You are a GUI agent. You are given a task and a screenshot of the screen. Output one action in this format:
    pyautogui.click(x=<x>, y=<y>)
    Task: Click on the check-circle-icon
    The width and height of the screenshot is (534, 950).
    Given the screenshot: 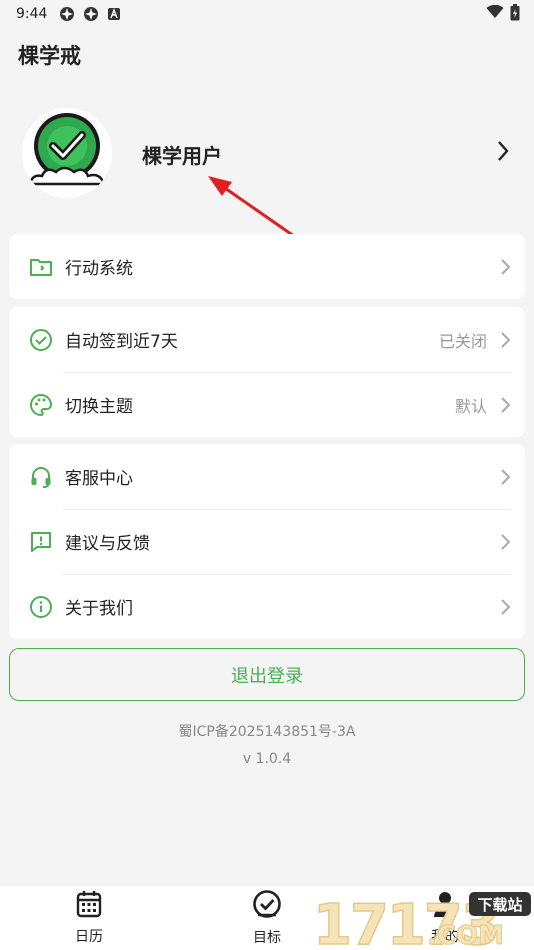 What is the action you would take?
    pyautogui.click(x=41, y=340)
    